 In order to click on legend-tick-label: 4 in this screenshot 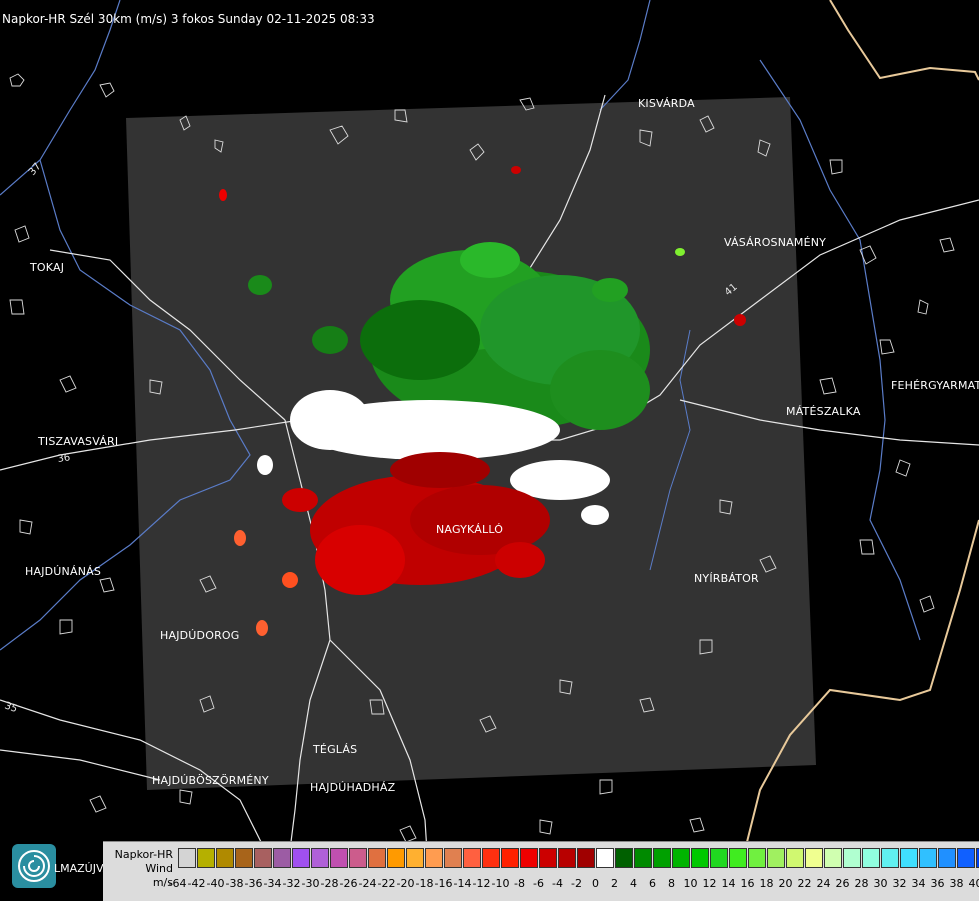, I will do `click(633, 883)`.